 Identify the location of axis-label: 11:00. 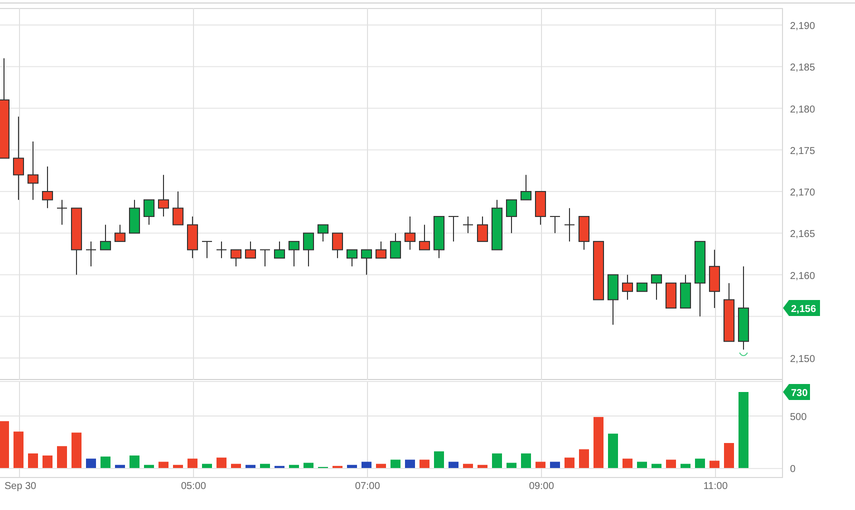
(715, 486).